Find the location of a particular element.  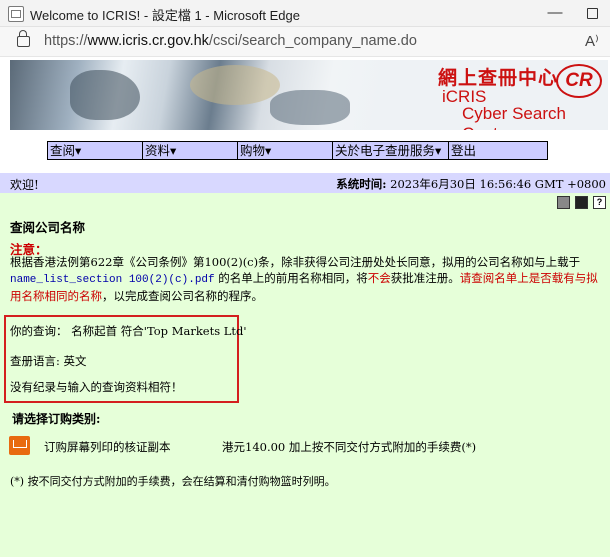

help-icon: ? is located at coordinates (599, 202).